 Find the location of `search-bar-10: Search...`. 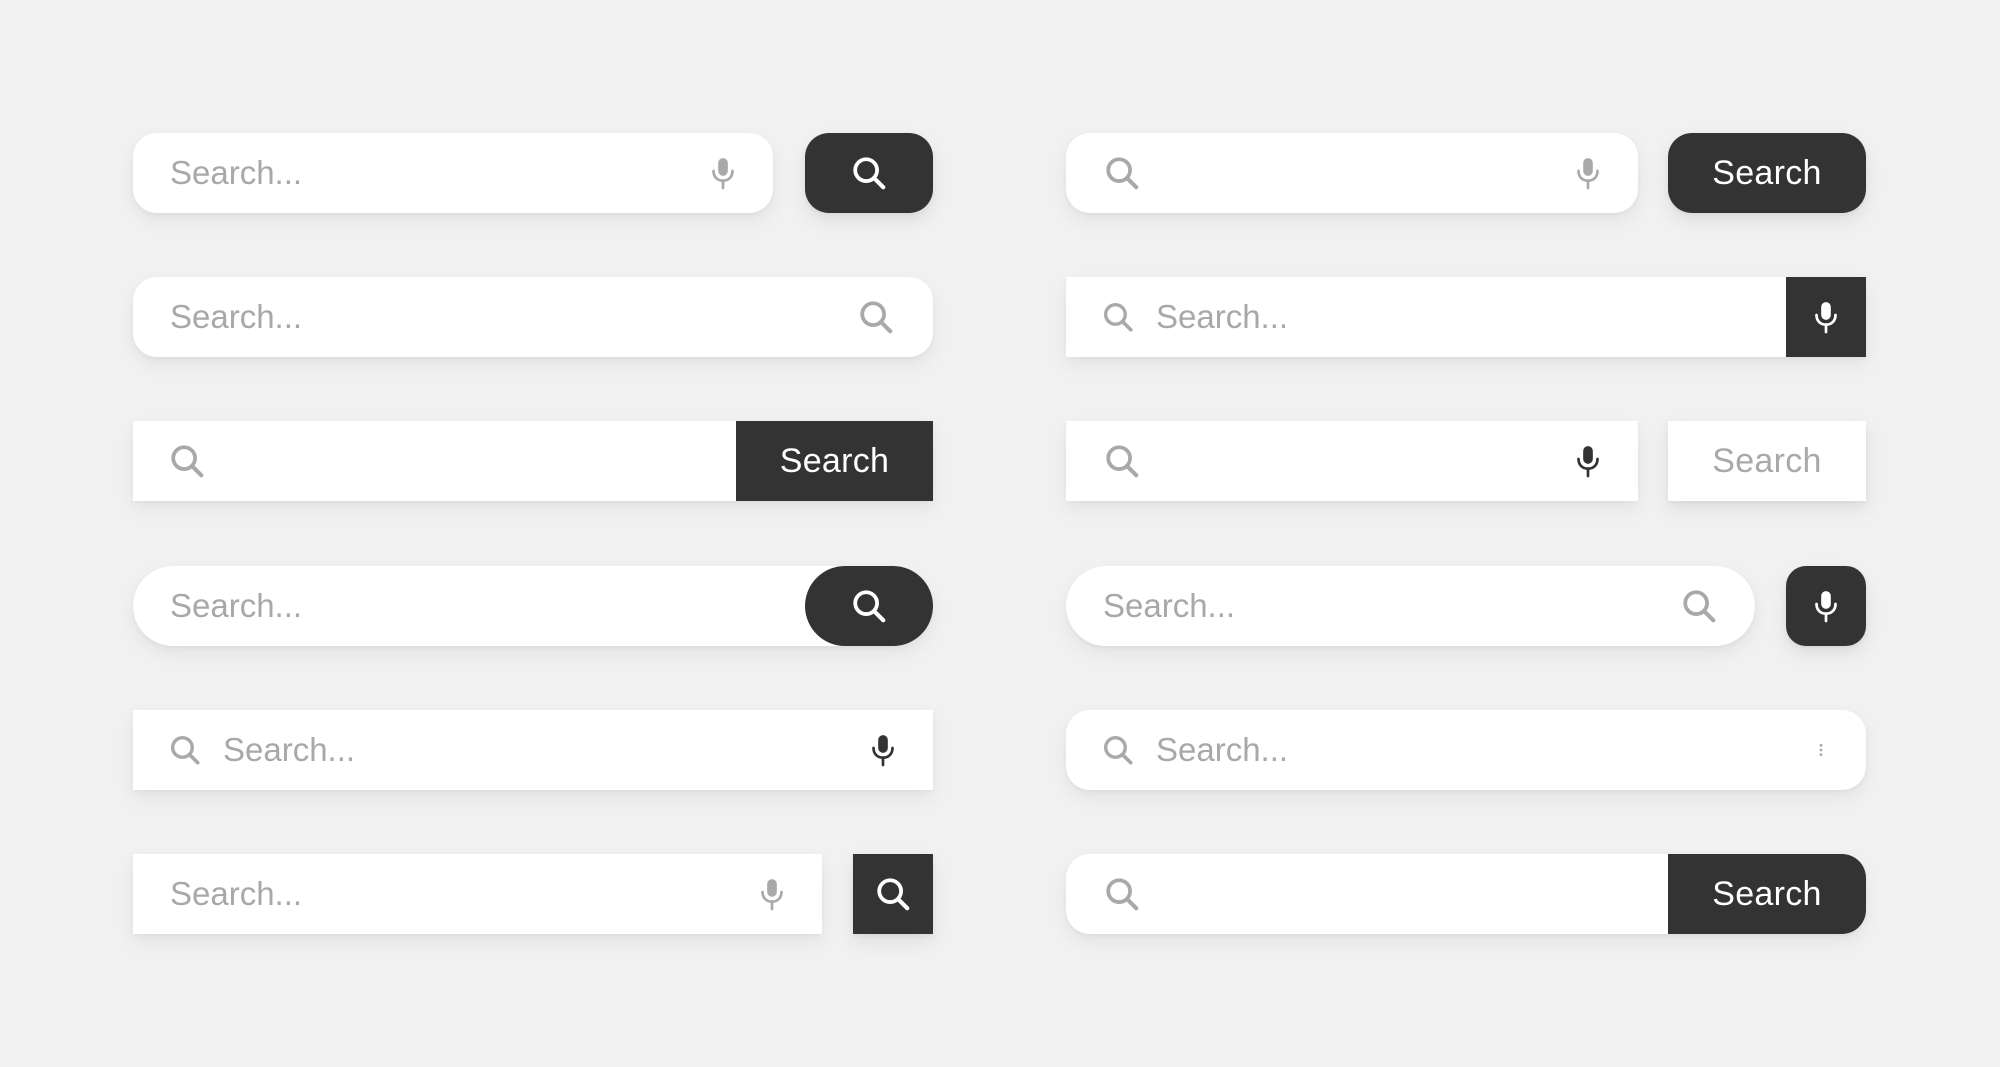

search-bar-10: Search... is located at coordinates (1410, 606).